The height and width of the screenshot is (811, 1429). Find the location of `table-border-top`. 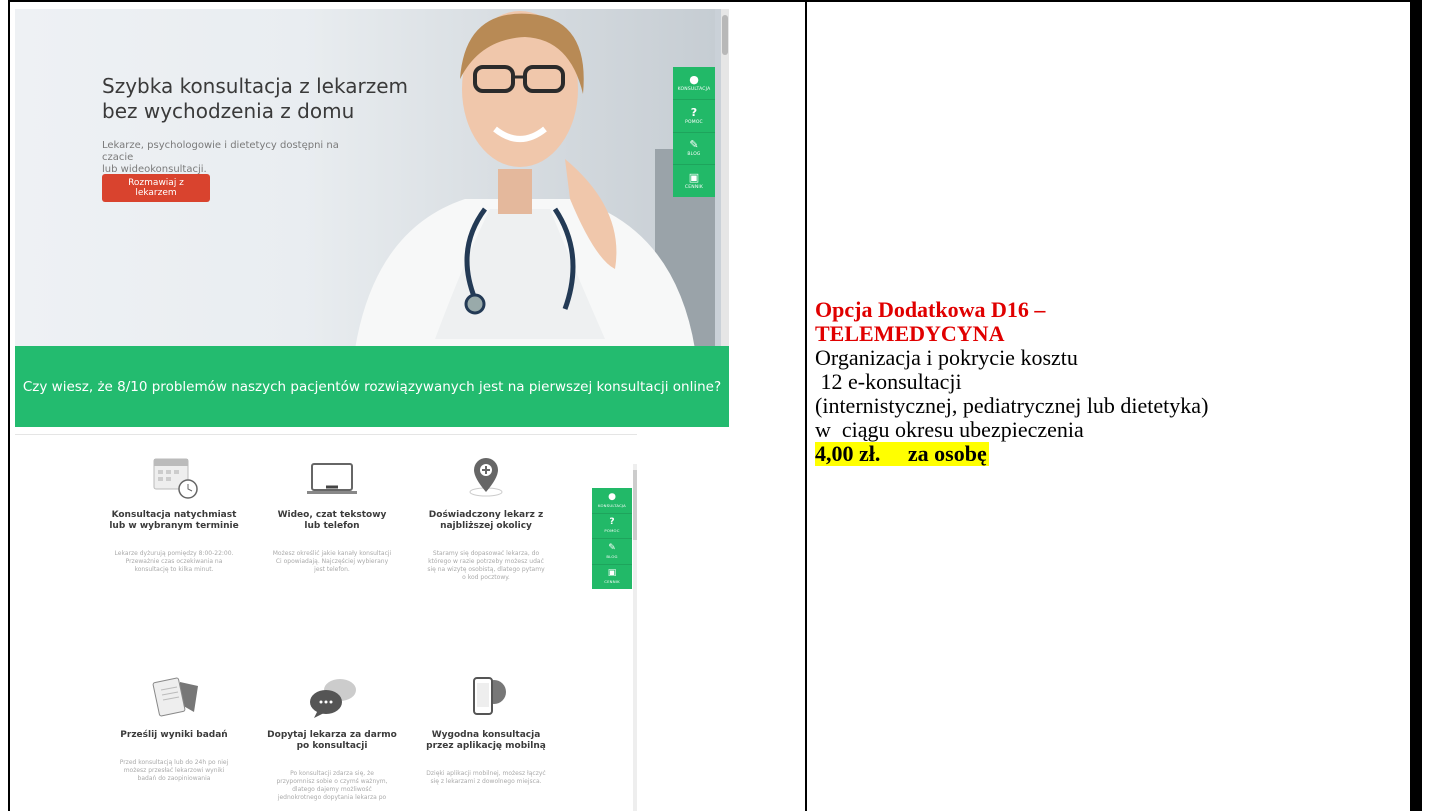

table-border-top is located at coordinates (715, 1).